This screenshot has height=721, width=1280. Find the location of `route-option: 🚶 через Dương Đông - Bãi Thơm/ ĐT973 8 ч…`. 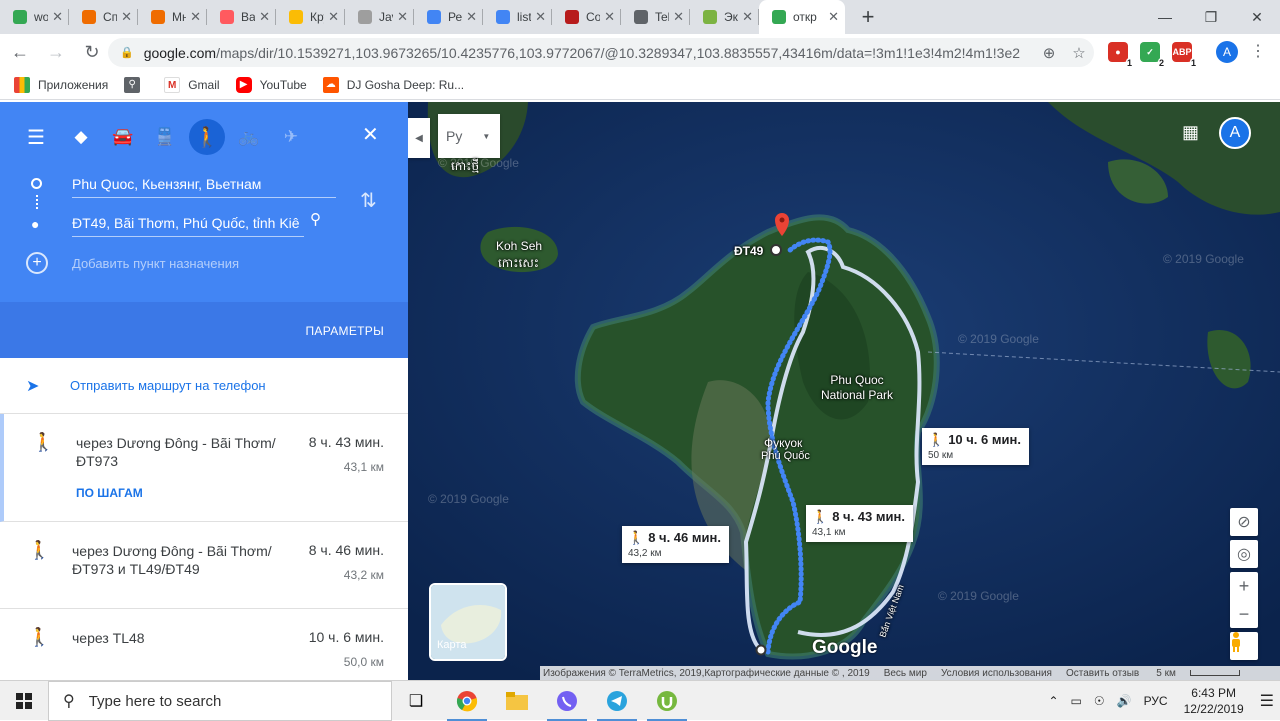

route-option: 🚶 через Dương Đông - Bãi Thơm/ ĐT973 8 ч… is located at coordinates (204, 468).